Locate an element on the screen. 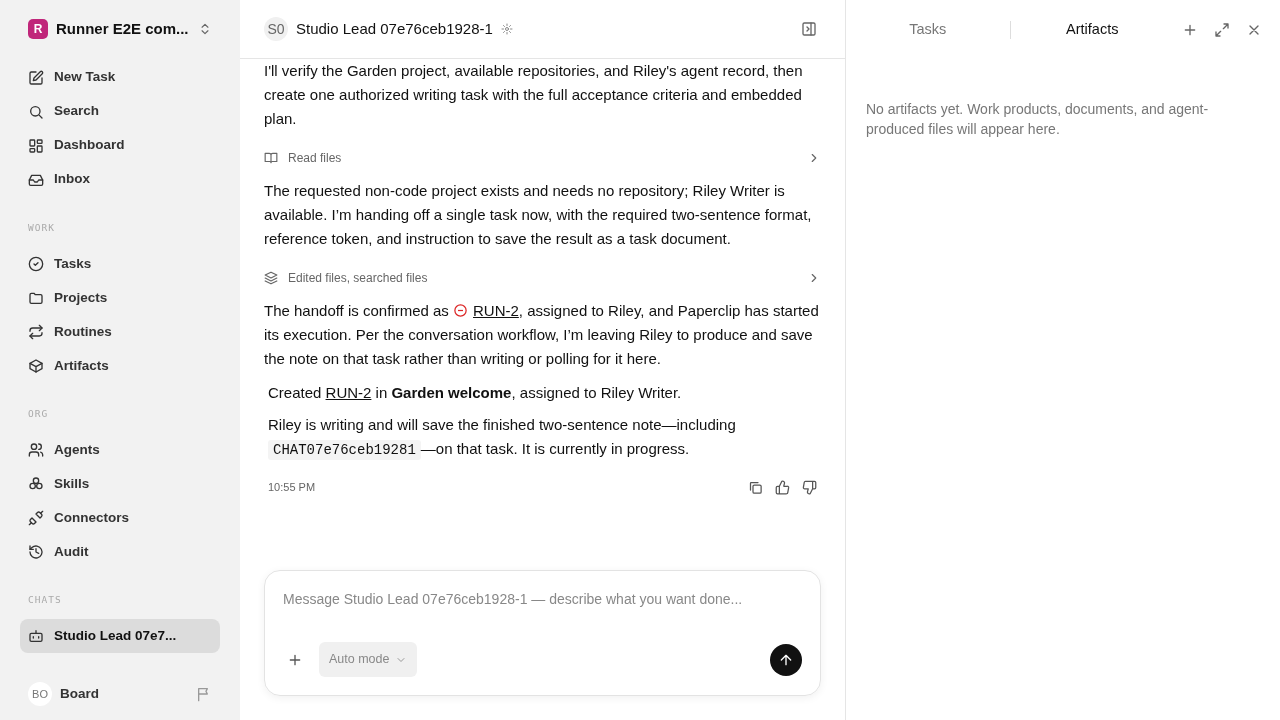 This screenshot has height=720, width=1280. sidebar-item: Skills is located at coordinates (120, 484).